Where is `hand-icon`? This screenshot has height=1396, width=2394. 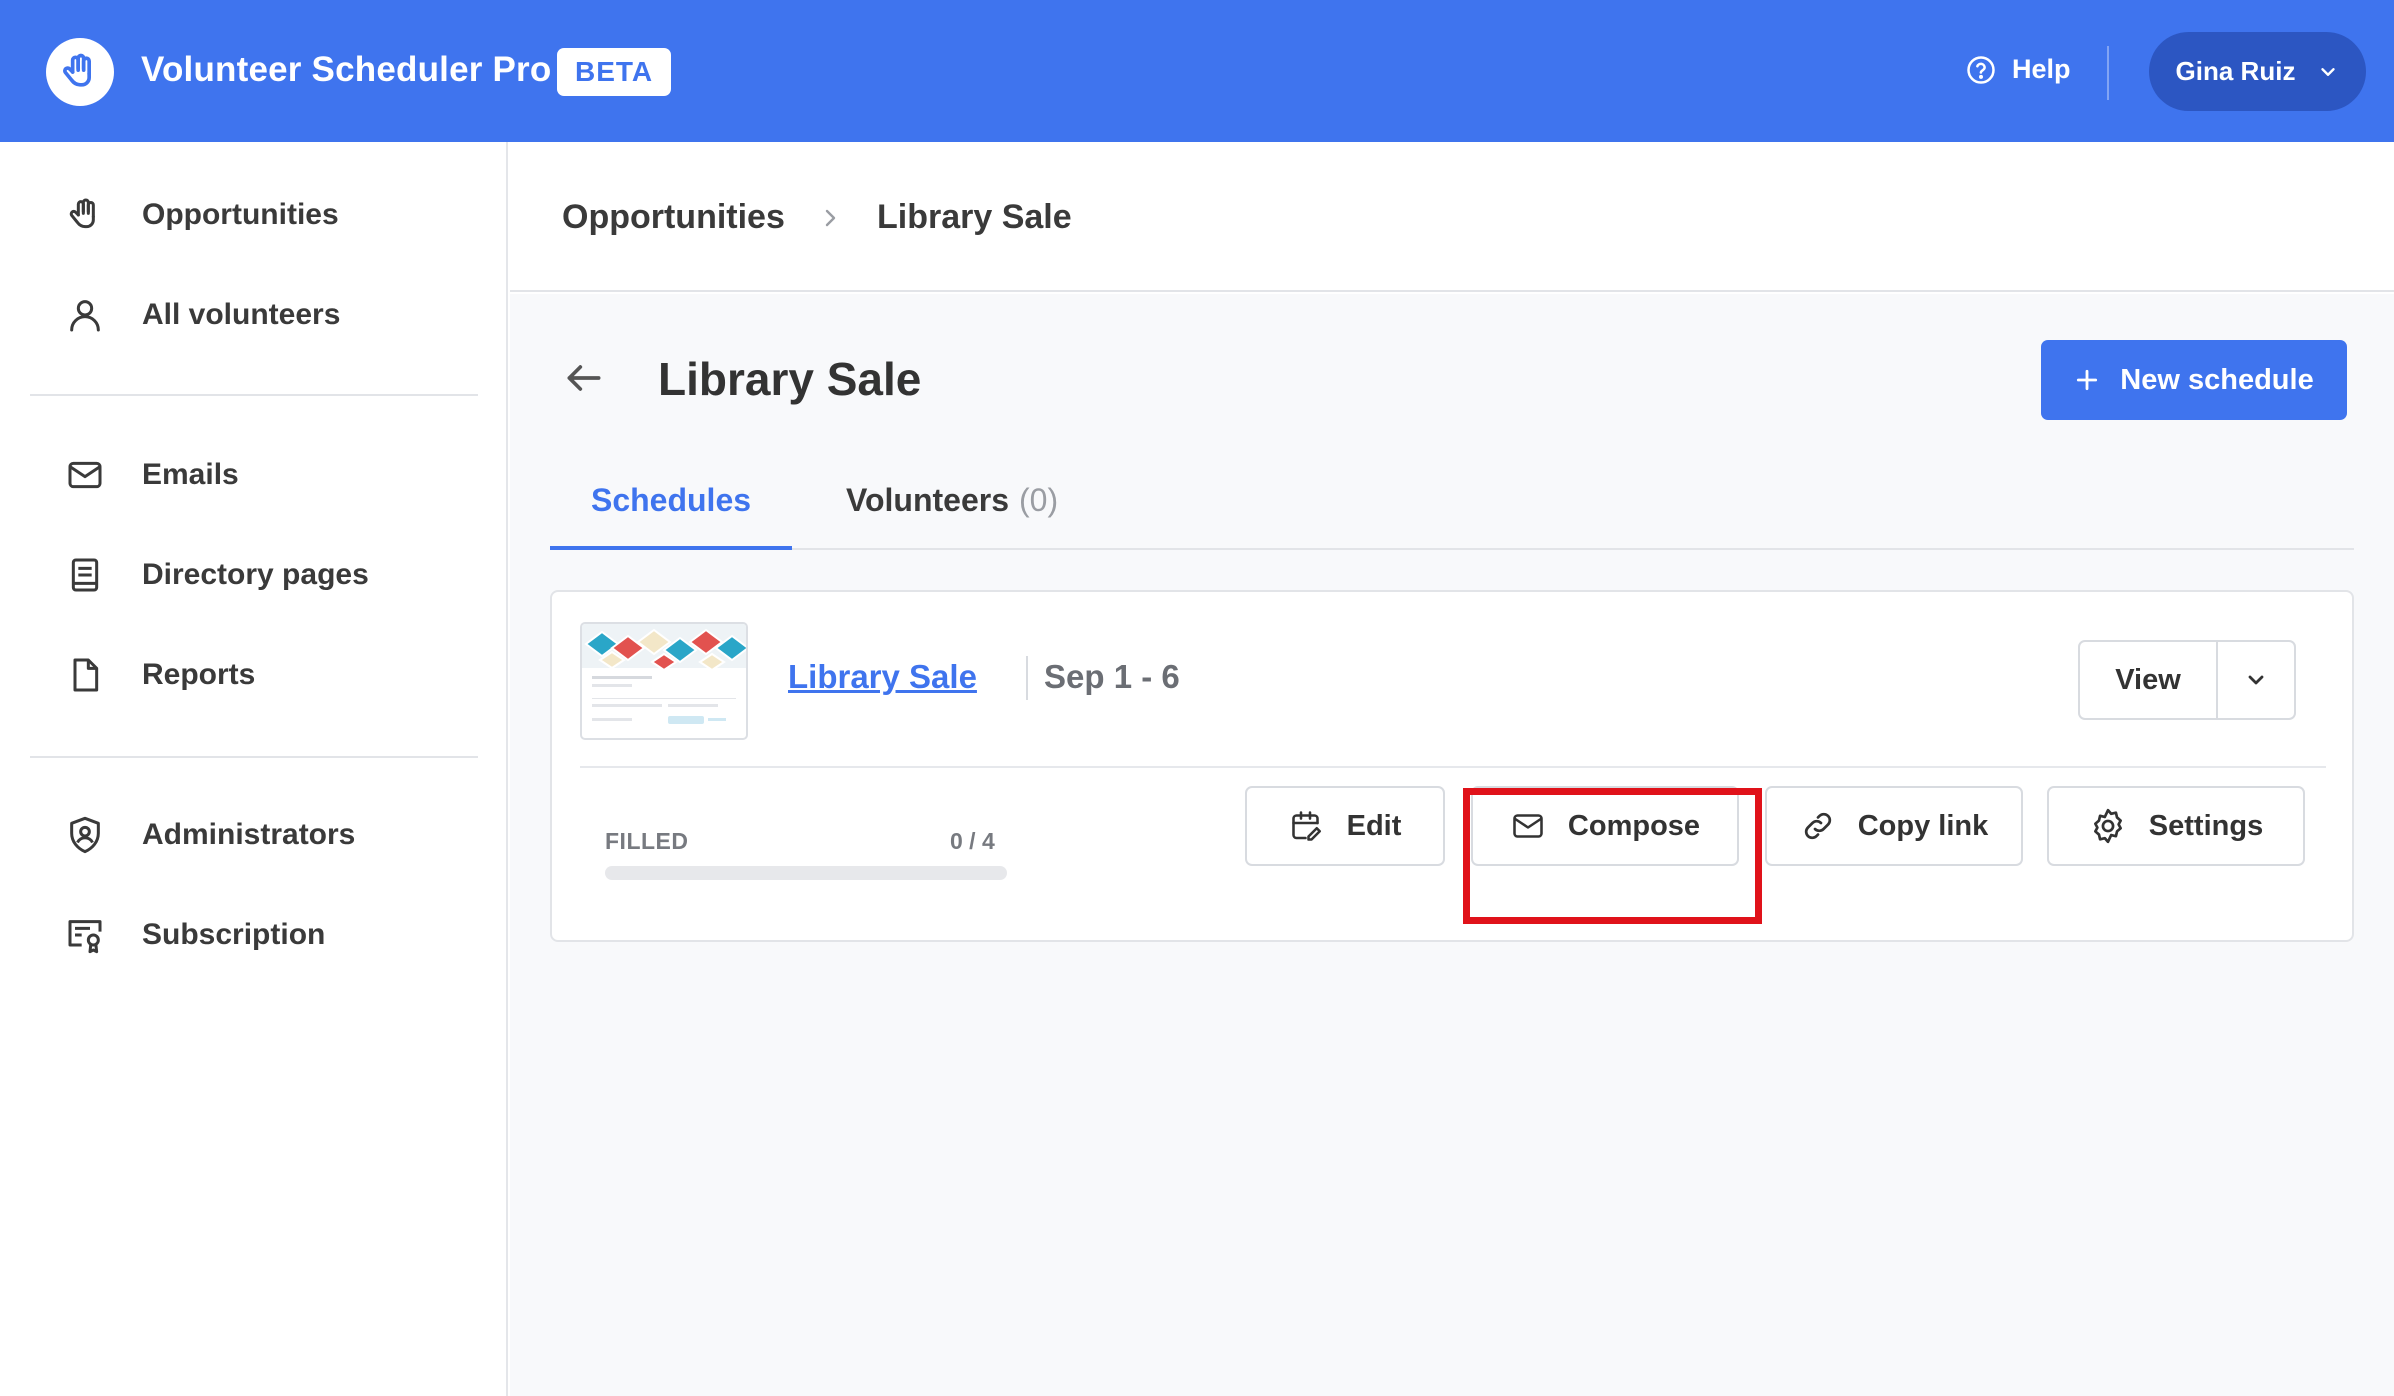
hand-icon is located at coordinates (85, 215).